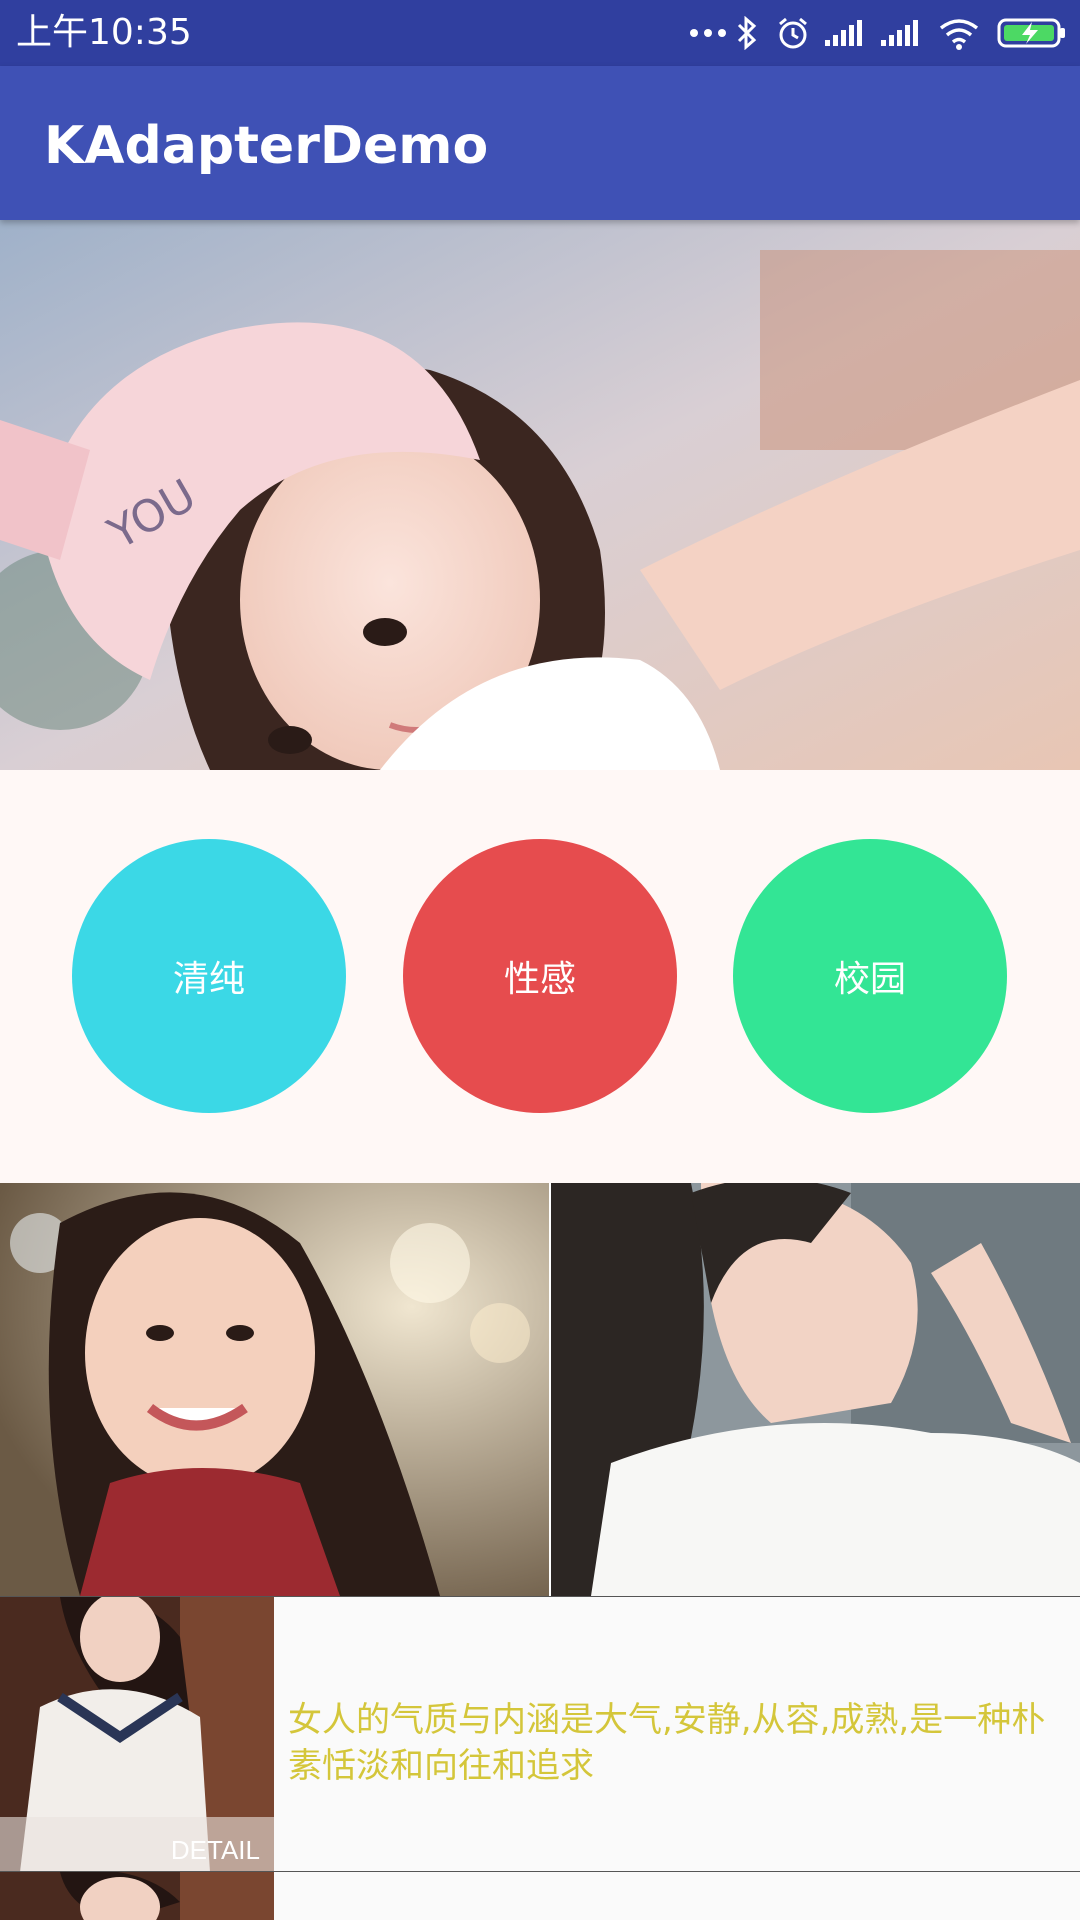  Describe the element at coordinates (215, 1850) in the screenshot. I see `detail-caption: DETAIL` at that location.